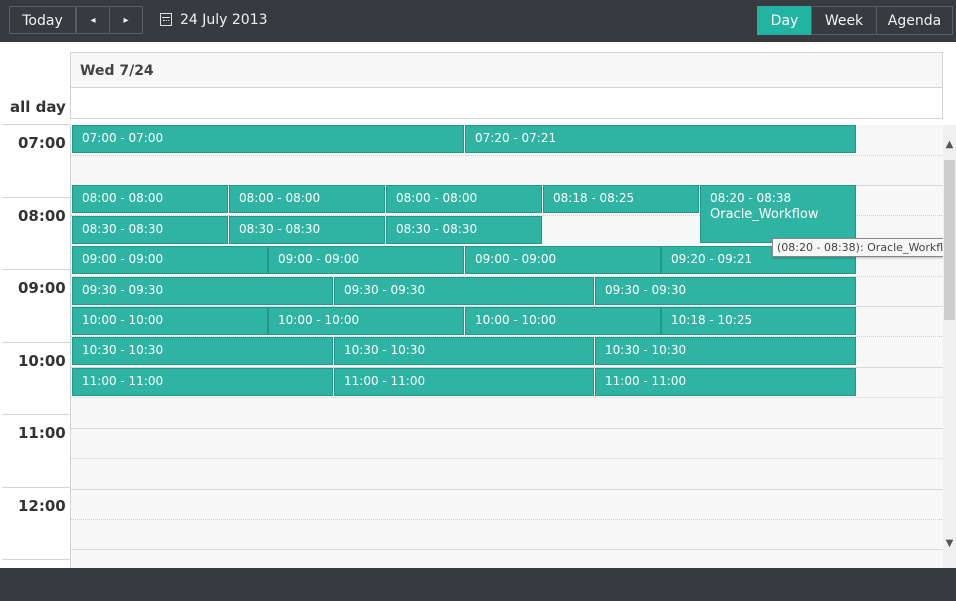  What do you see at coordinates (166, 19) in the screenshot?
I see `calendar-icon` at bounding box center [166, 19].